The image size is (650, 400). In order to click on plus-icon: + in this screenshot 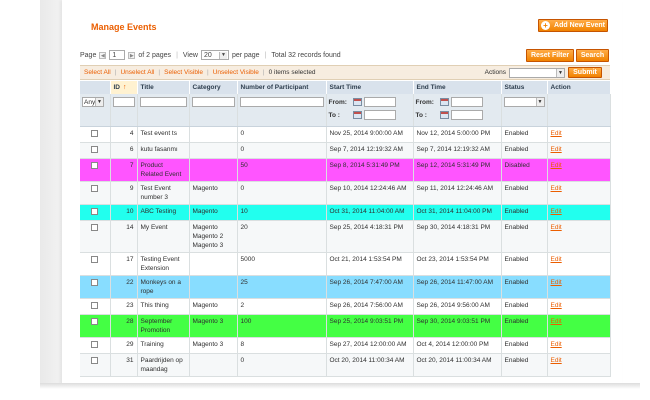, I will do `click(546, 25)`.